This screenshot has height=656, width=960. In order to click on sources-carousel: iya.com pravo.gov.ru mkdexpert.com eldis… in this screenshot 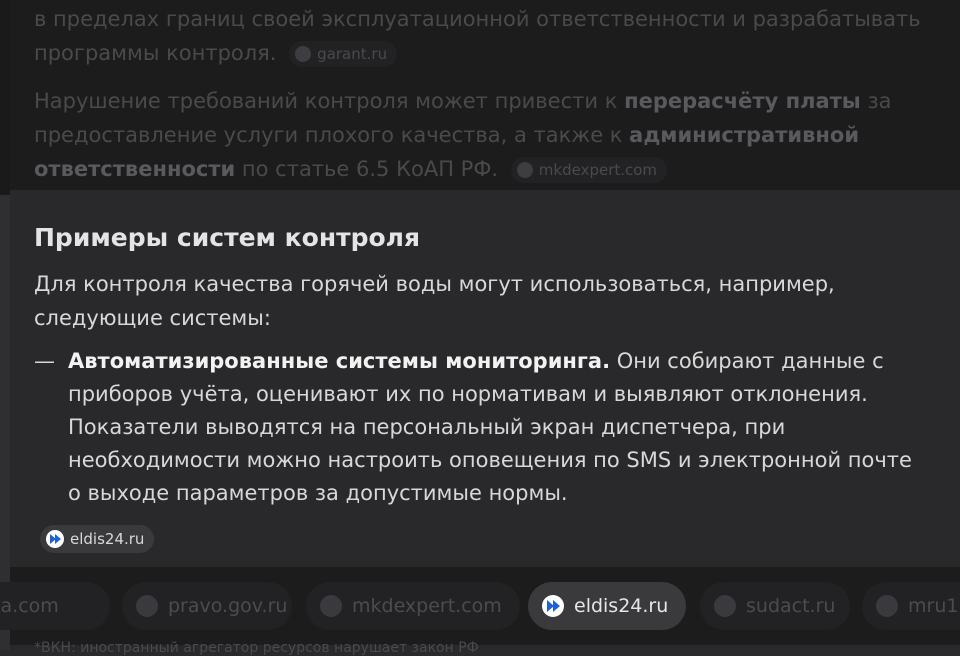, I will do `click(480, 606)`.